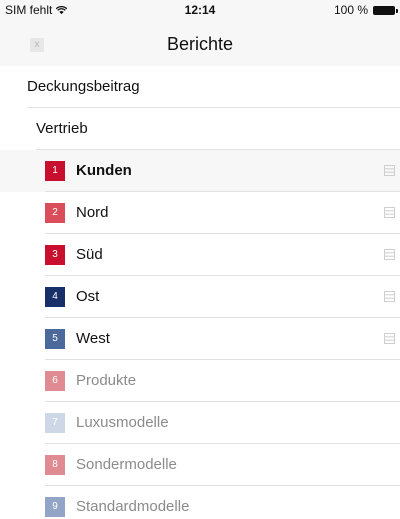 The width and height of the screenshot is (400, 519). What do you see at coordinates (55, 423) in the screenshot?
I see `number-badge: 7` at bounding box center [55, 423].